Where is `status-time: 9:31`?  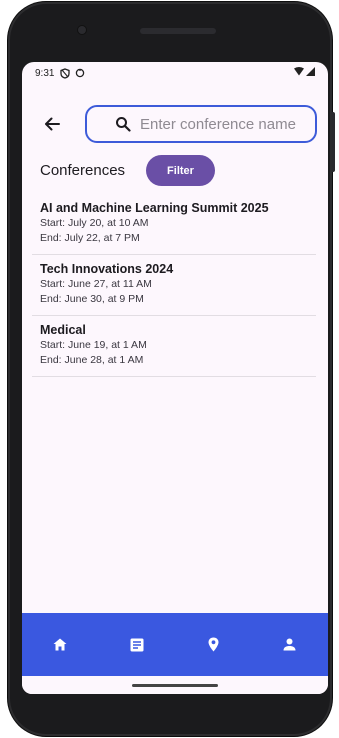 status-time: 9:31 is located at coordinates (45, 73).